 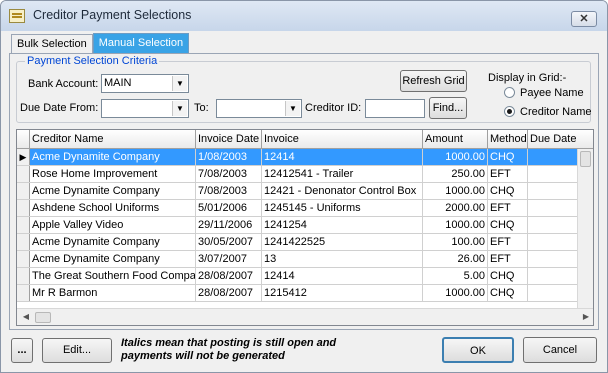 What do you see at coordinates (305, 316) in the screenshot?
I see `horizontal-scrollbar: ◀ ▶` at bounding box center [305, 316].